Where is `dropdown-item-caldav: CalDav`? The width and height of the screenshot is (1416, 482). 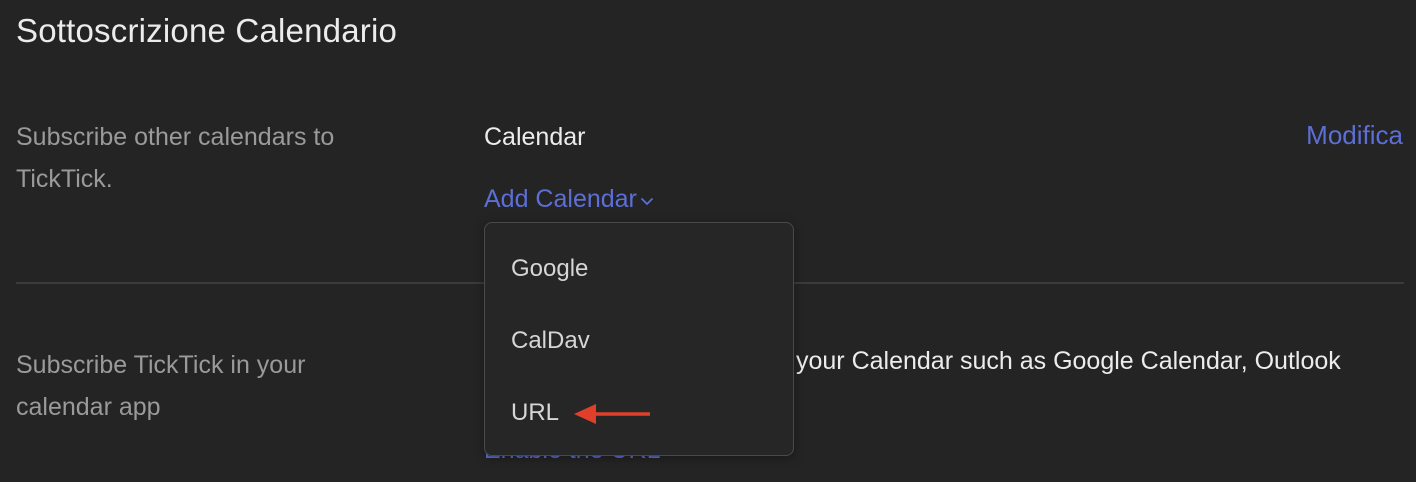 dropdown-item-caldav: CalDav is located at coordinates (550, 341).